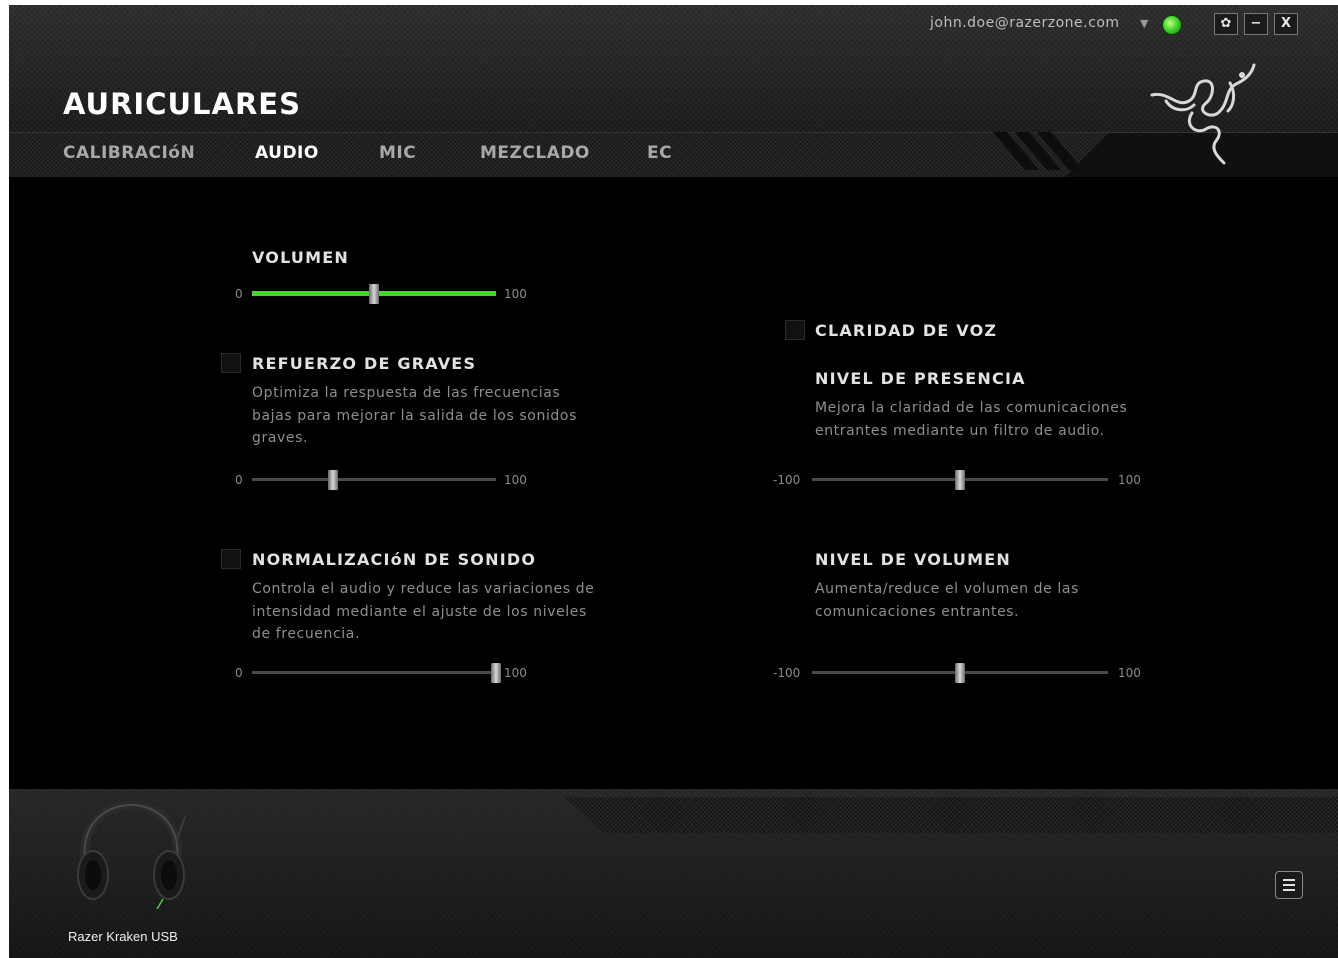  What do you see at coordinates (406, 393) in the screenshot?
I see `description-line: Optimiza la respuesta de las frecuencias` at bounding box center [406, 393].